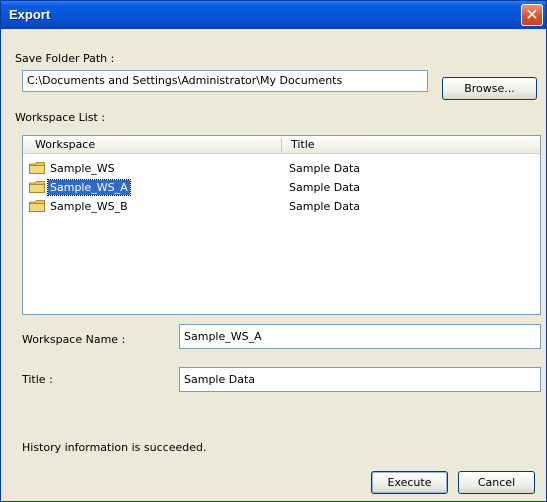  Describe the element at coordinates (65, 58) in the screenshot. I see `save-folder-label: Save Folder Path :` at that location.